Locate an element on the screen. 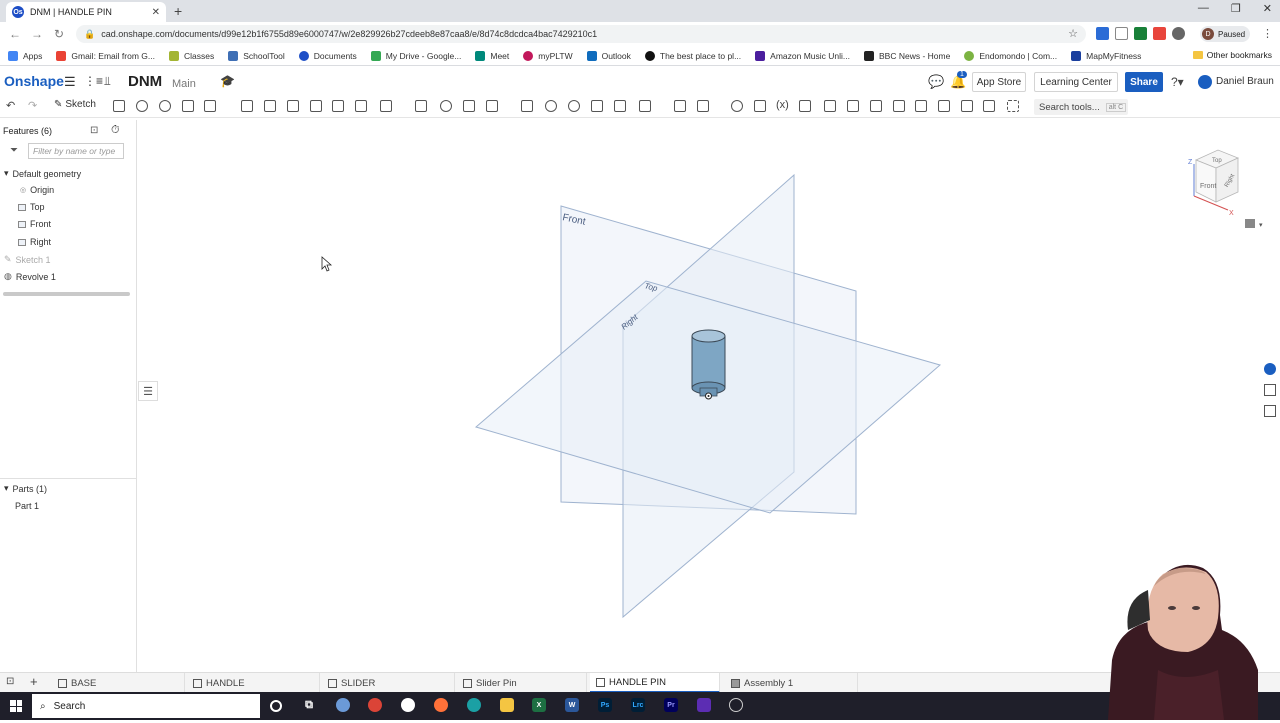 This screenshot has height=723, width=1280. section-tool-icon is located at coordinates (760, 106).